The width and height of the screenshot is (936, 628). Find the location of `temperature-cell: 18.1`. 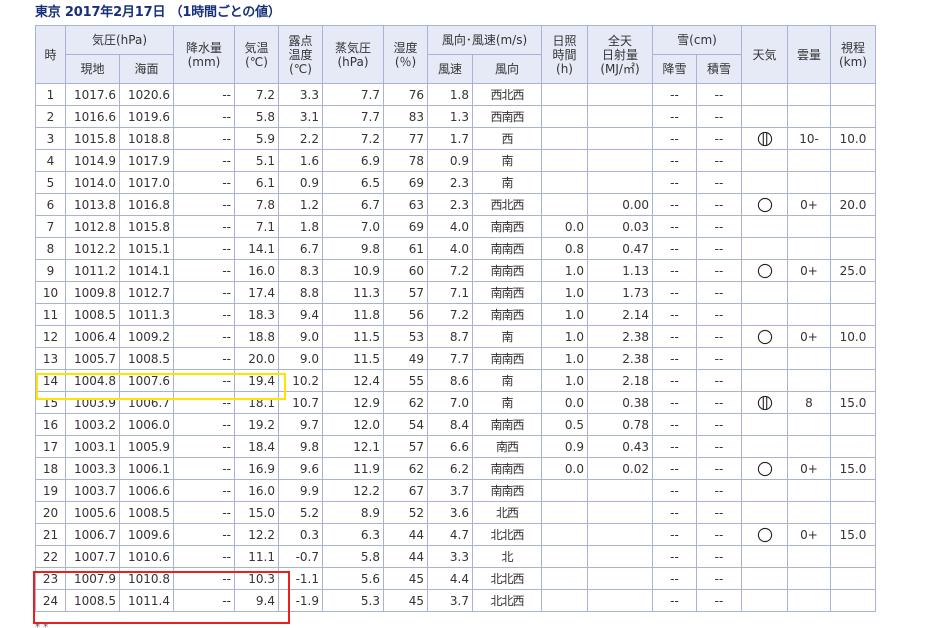

temperature-cell: 18.1 is located at coordinates (256, 402).